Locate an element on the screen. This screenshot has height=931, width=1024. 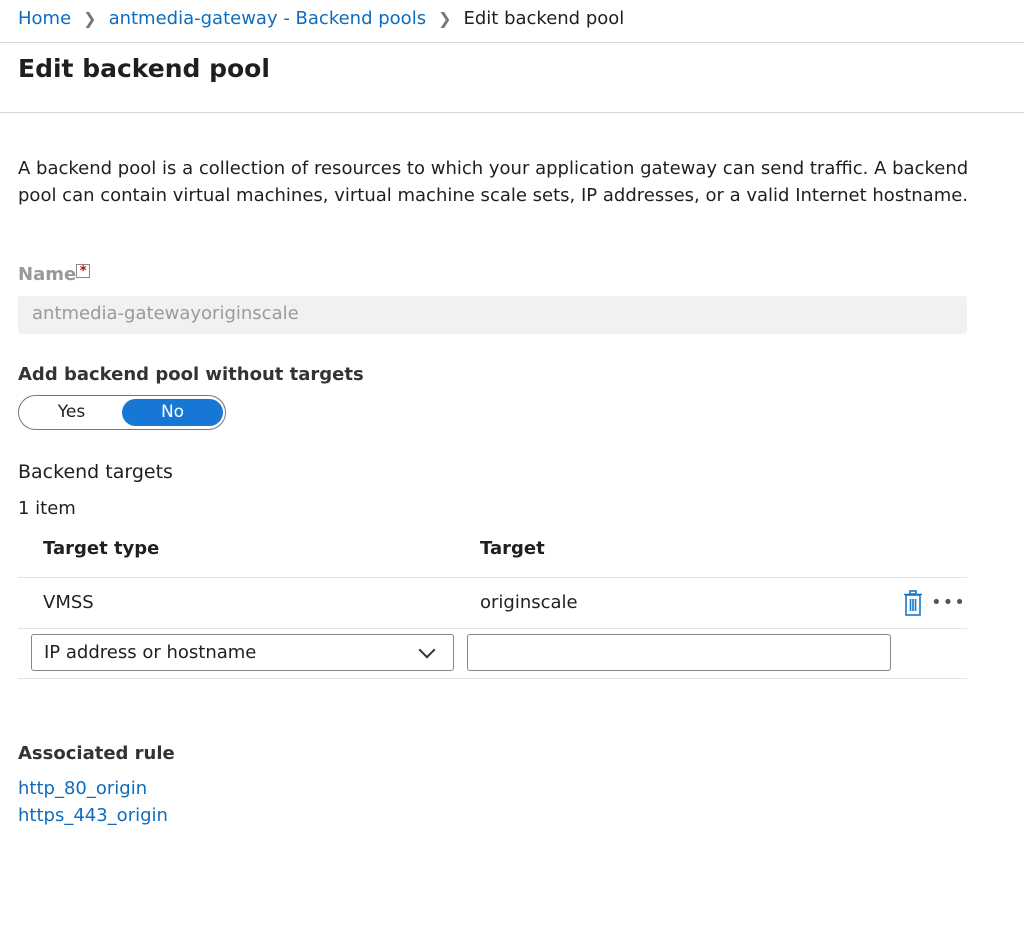
breadcrumb-backend-pools: antmedia-gateway - Backend pools is located at coordinates (268, 18).